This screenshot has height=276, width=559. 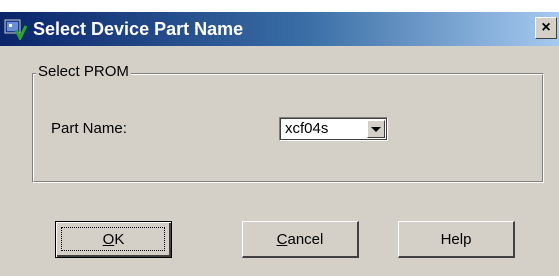 I want to click on focus-rectangle, so click(x=113, y=239).